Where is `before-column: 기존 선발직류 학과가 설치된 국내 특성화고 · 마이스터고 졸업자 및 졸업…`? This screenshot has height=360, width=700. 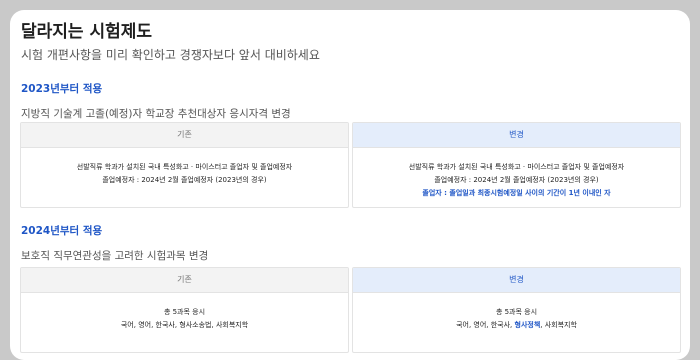 before-column: 기존 선발직류 학과가 설치된 국내 특성화고 · 마이스터고 졸업자 및 졸업… is located at coordinates (184, 165).